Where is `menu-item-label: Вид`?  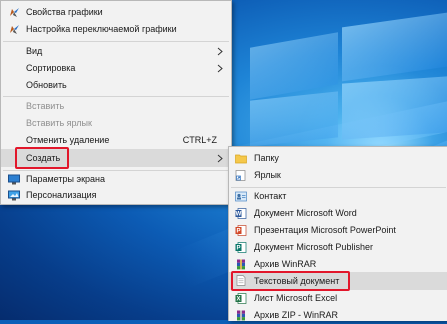 menu-item-label: Вид is located at coordinates (34, 51).